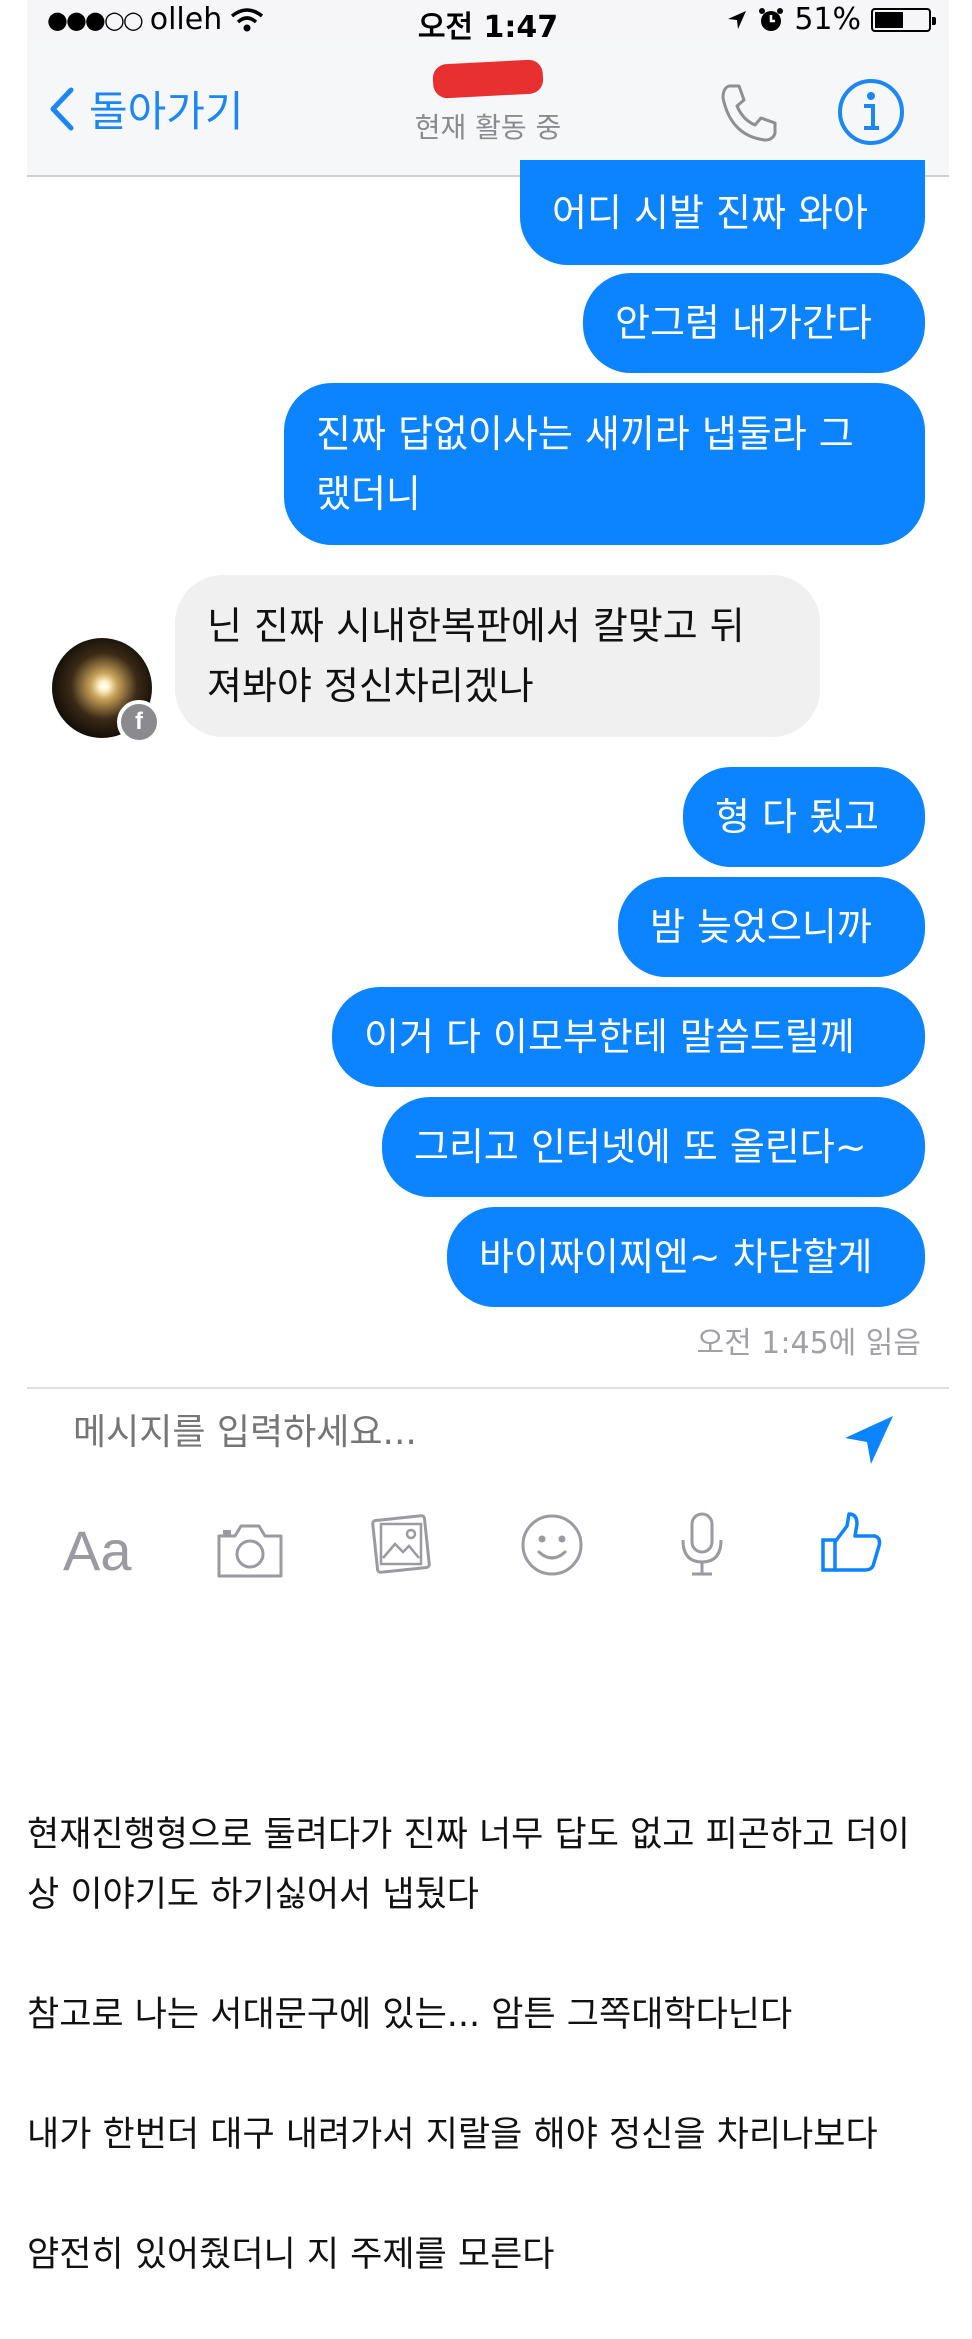 The height and width of the screenshot is (2339, 972). I want to click on message-text: 그리고 인터넷에 또 올린다~, so click(640, 1147).